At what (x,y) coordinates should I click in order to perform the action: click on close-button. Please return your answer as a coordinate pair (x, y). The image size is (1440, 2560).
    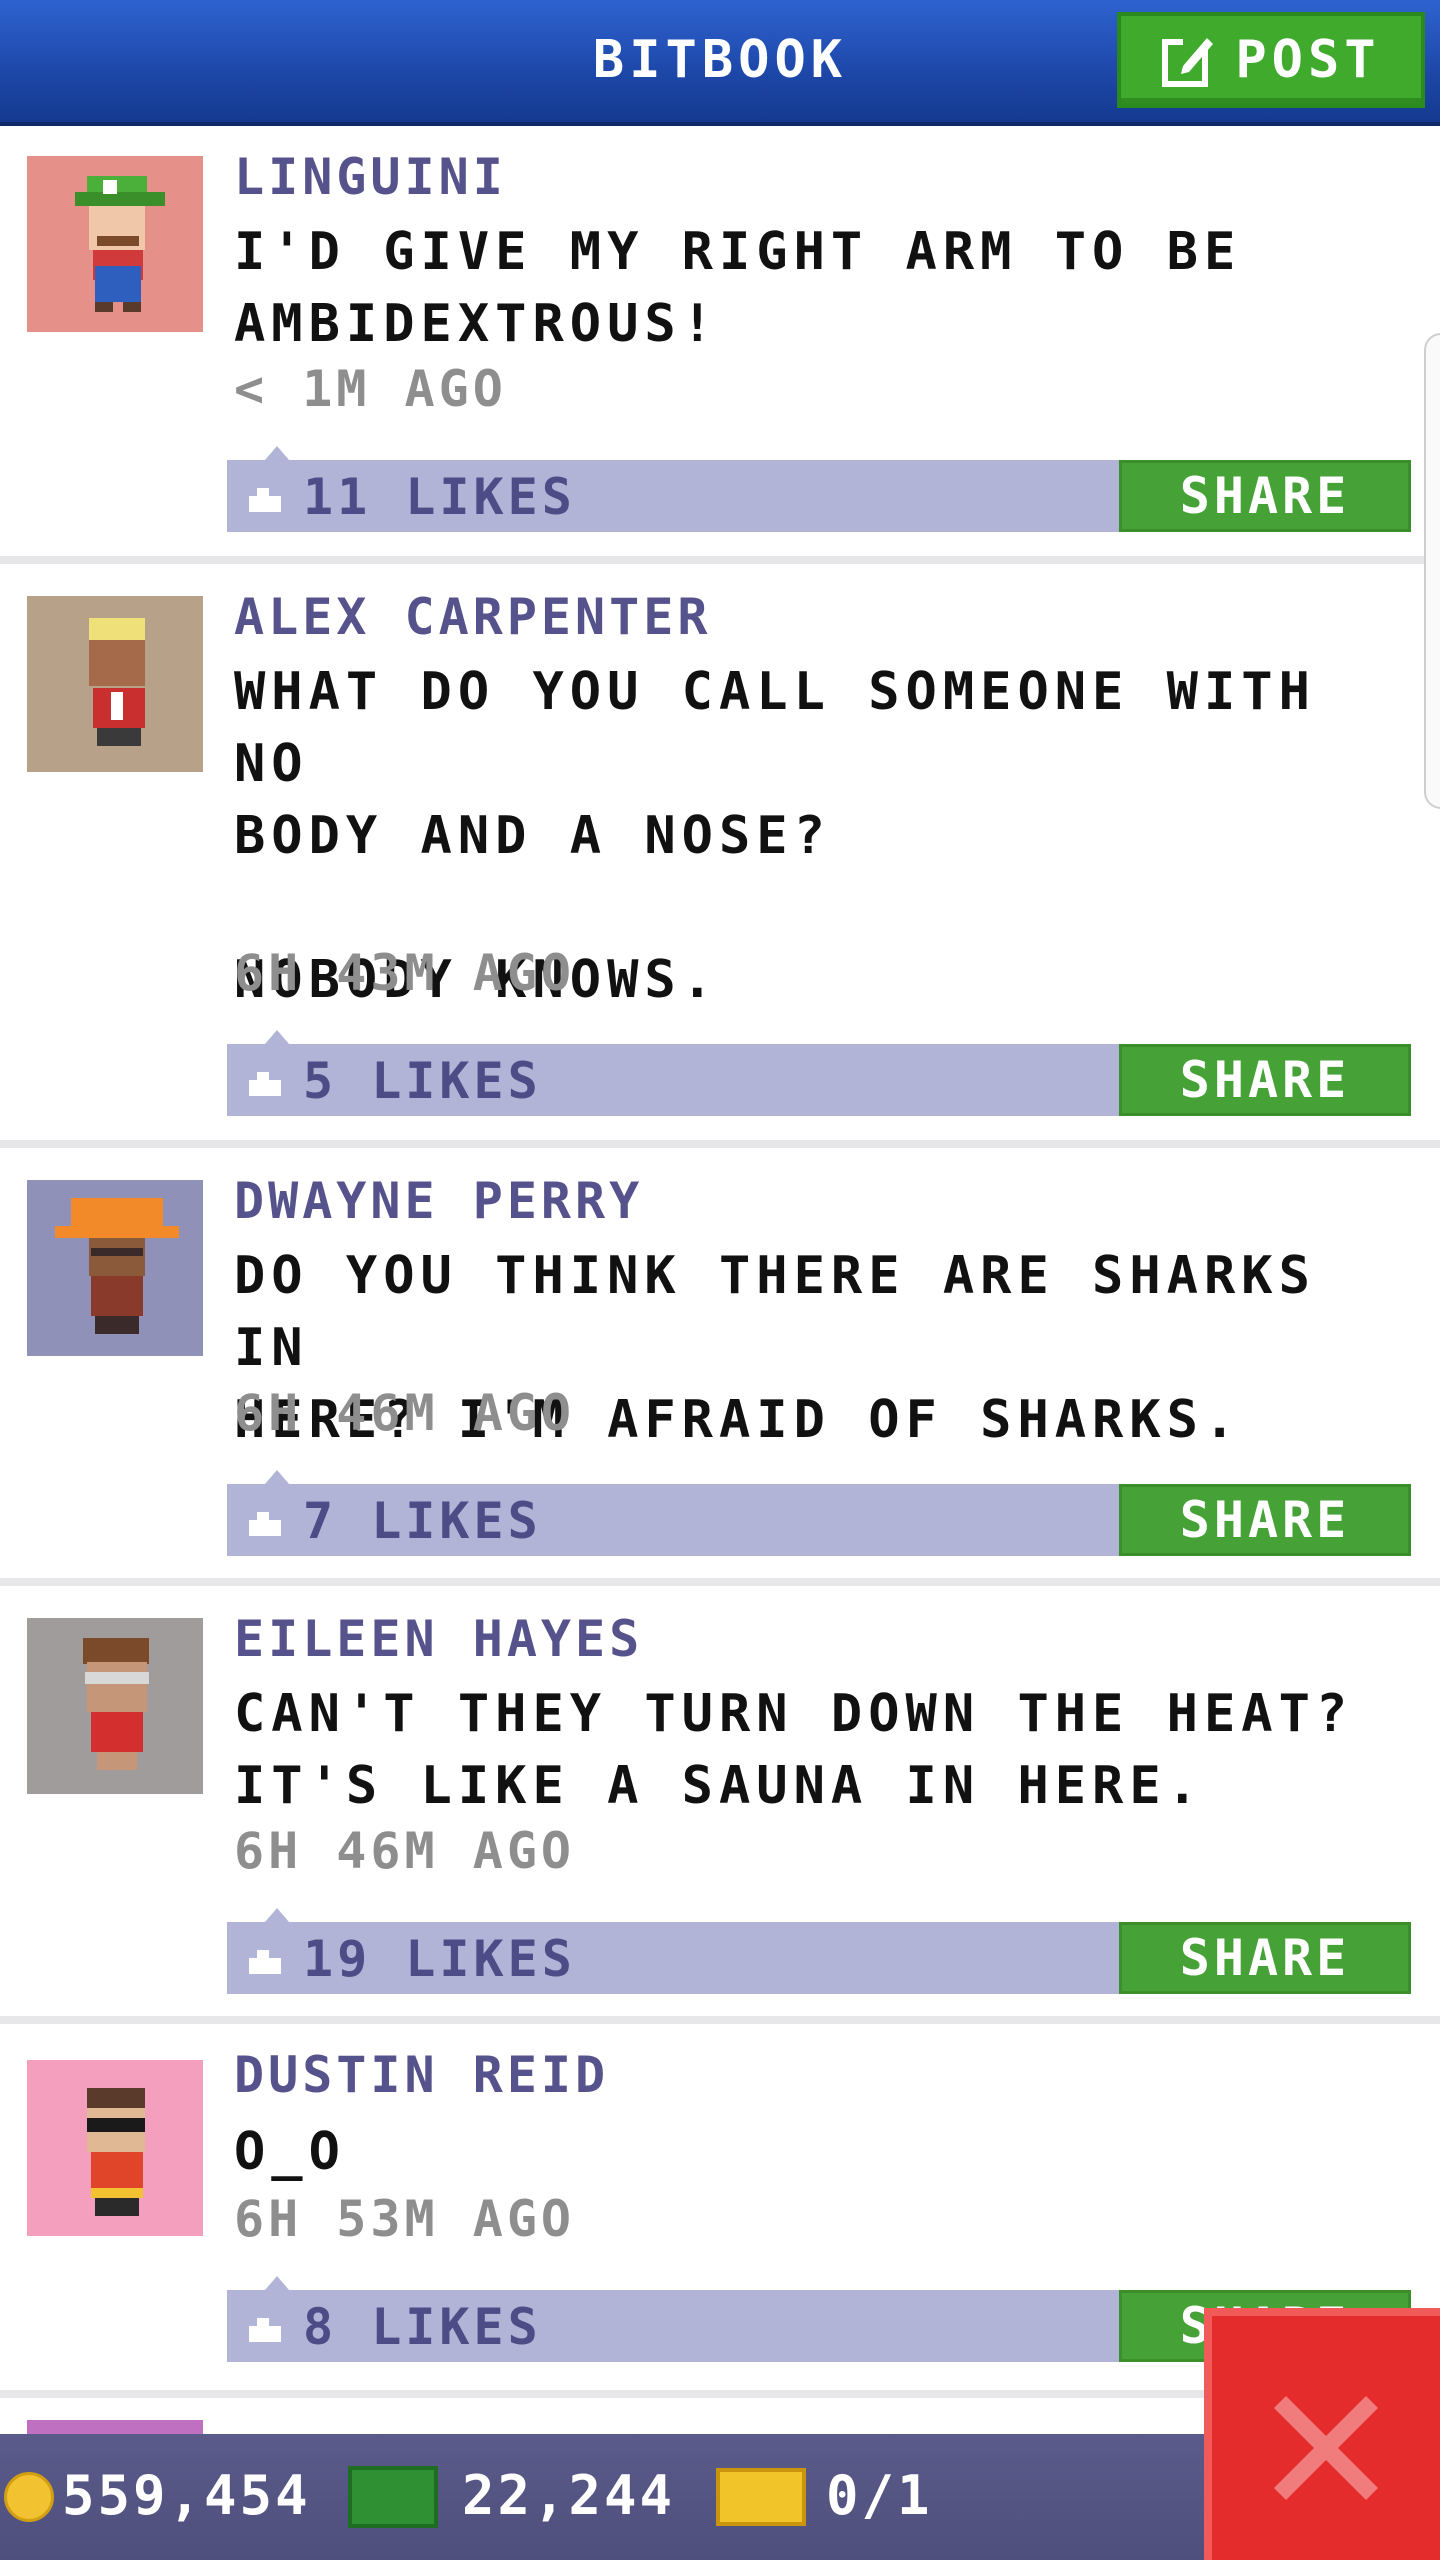
    Looking at the image, I should click on (1322, 2434).